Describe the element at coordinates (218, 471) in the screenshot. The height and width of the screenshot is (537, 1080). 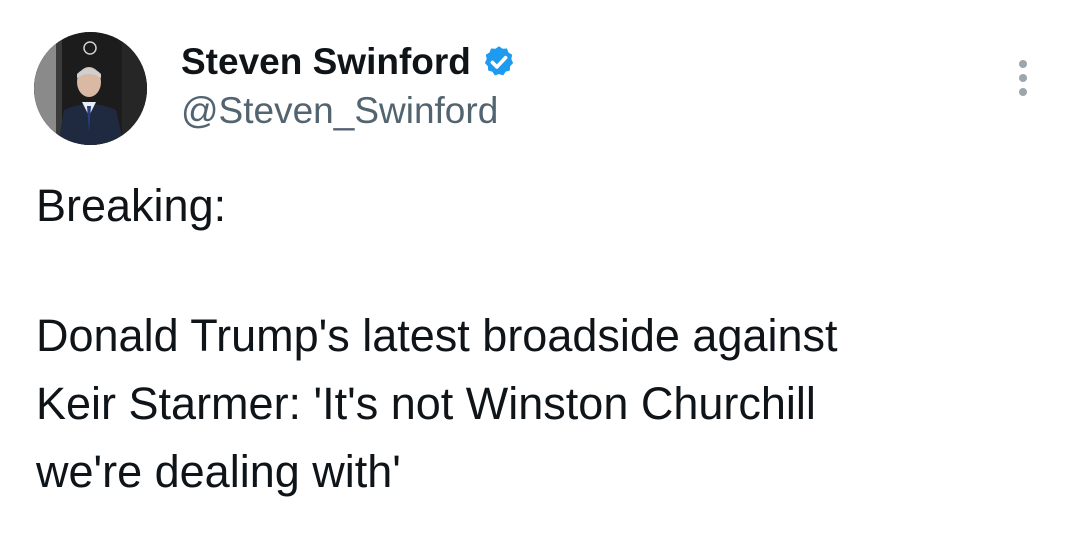
I see `tweet-text-line: we're dealing with'` at that location.